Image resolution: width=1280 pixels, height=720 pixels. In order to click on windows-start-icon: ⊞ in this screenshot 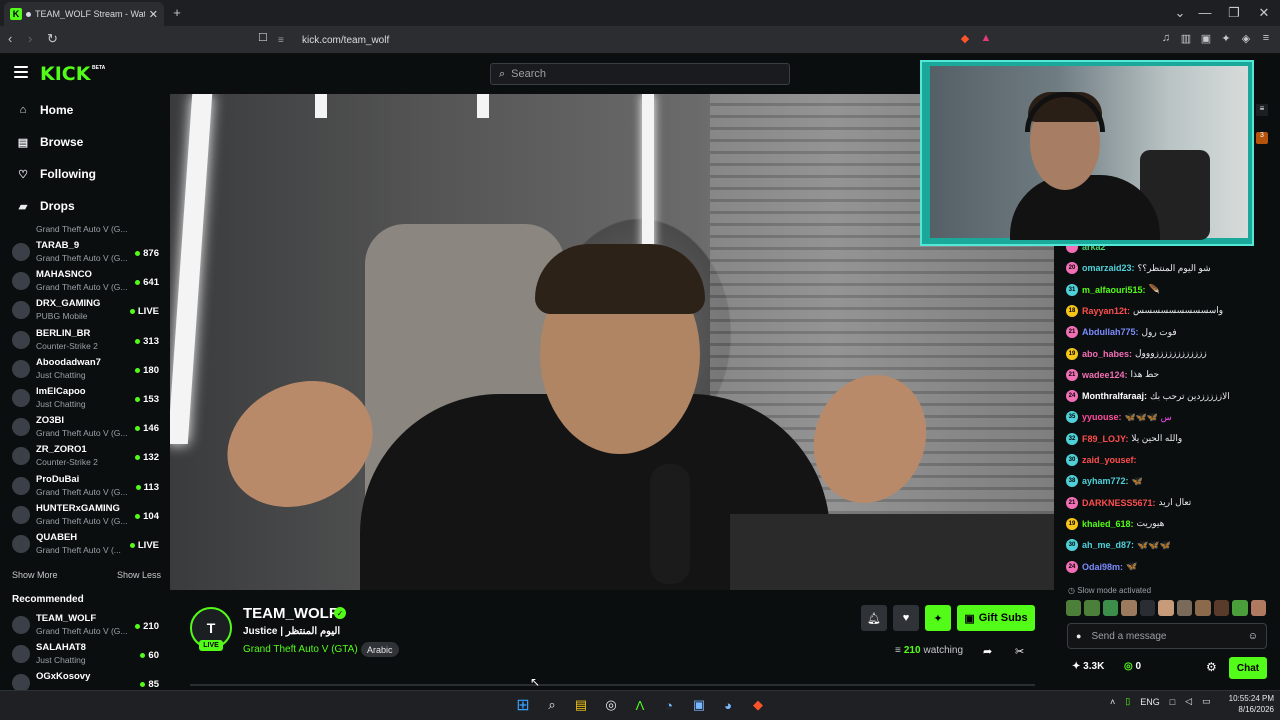, I will do `click(523, 705)`.